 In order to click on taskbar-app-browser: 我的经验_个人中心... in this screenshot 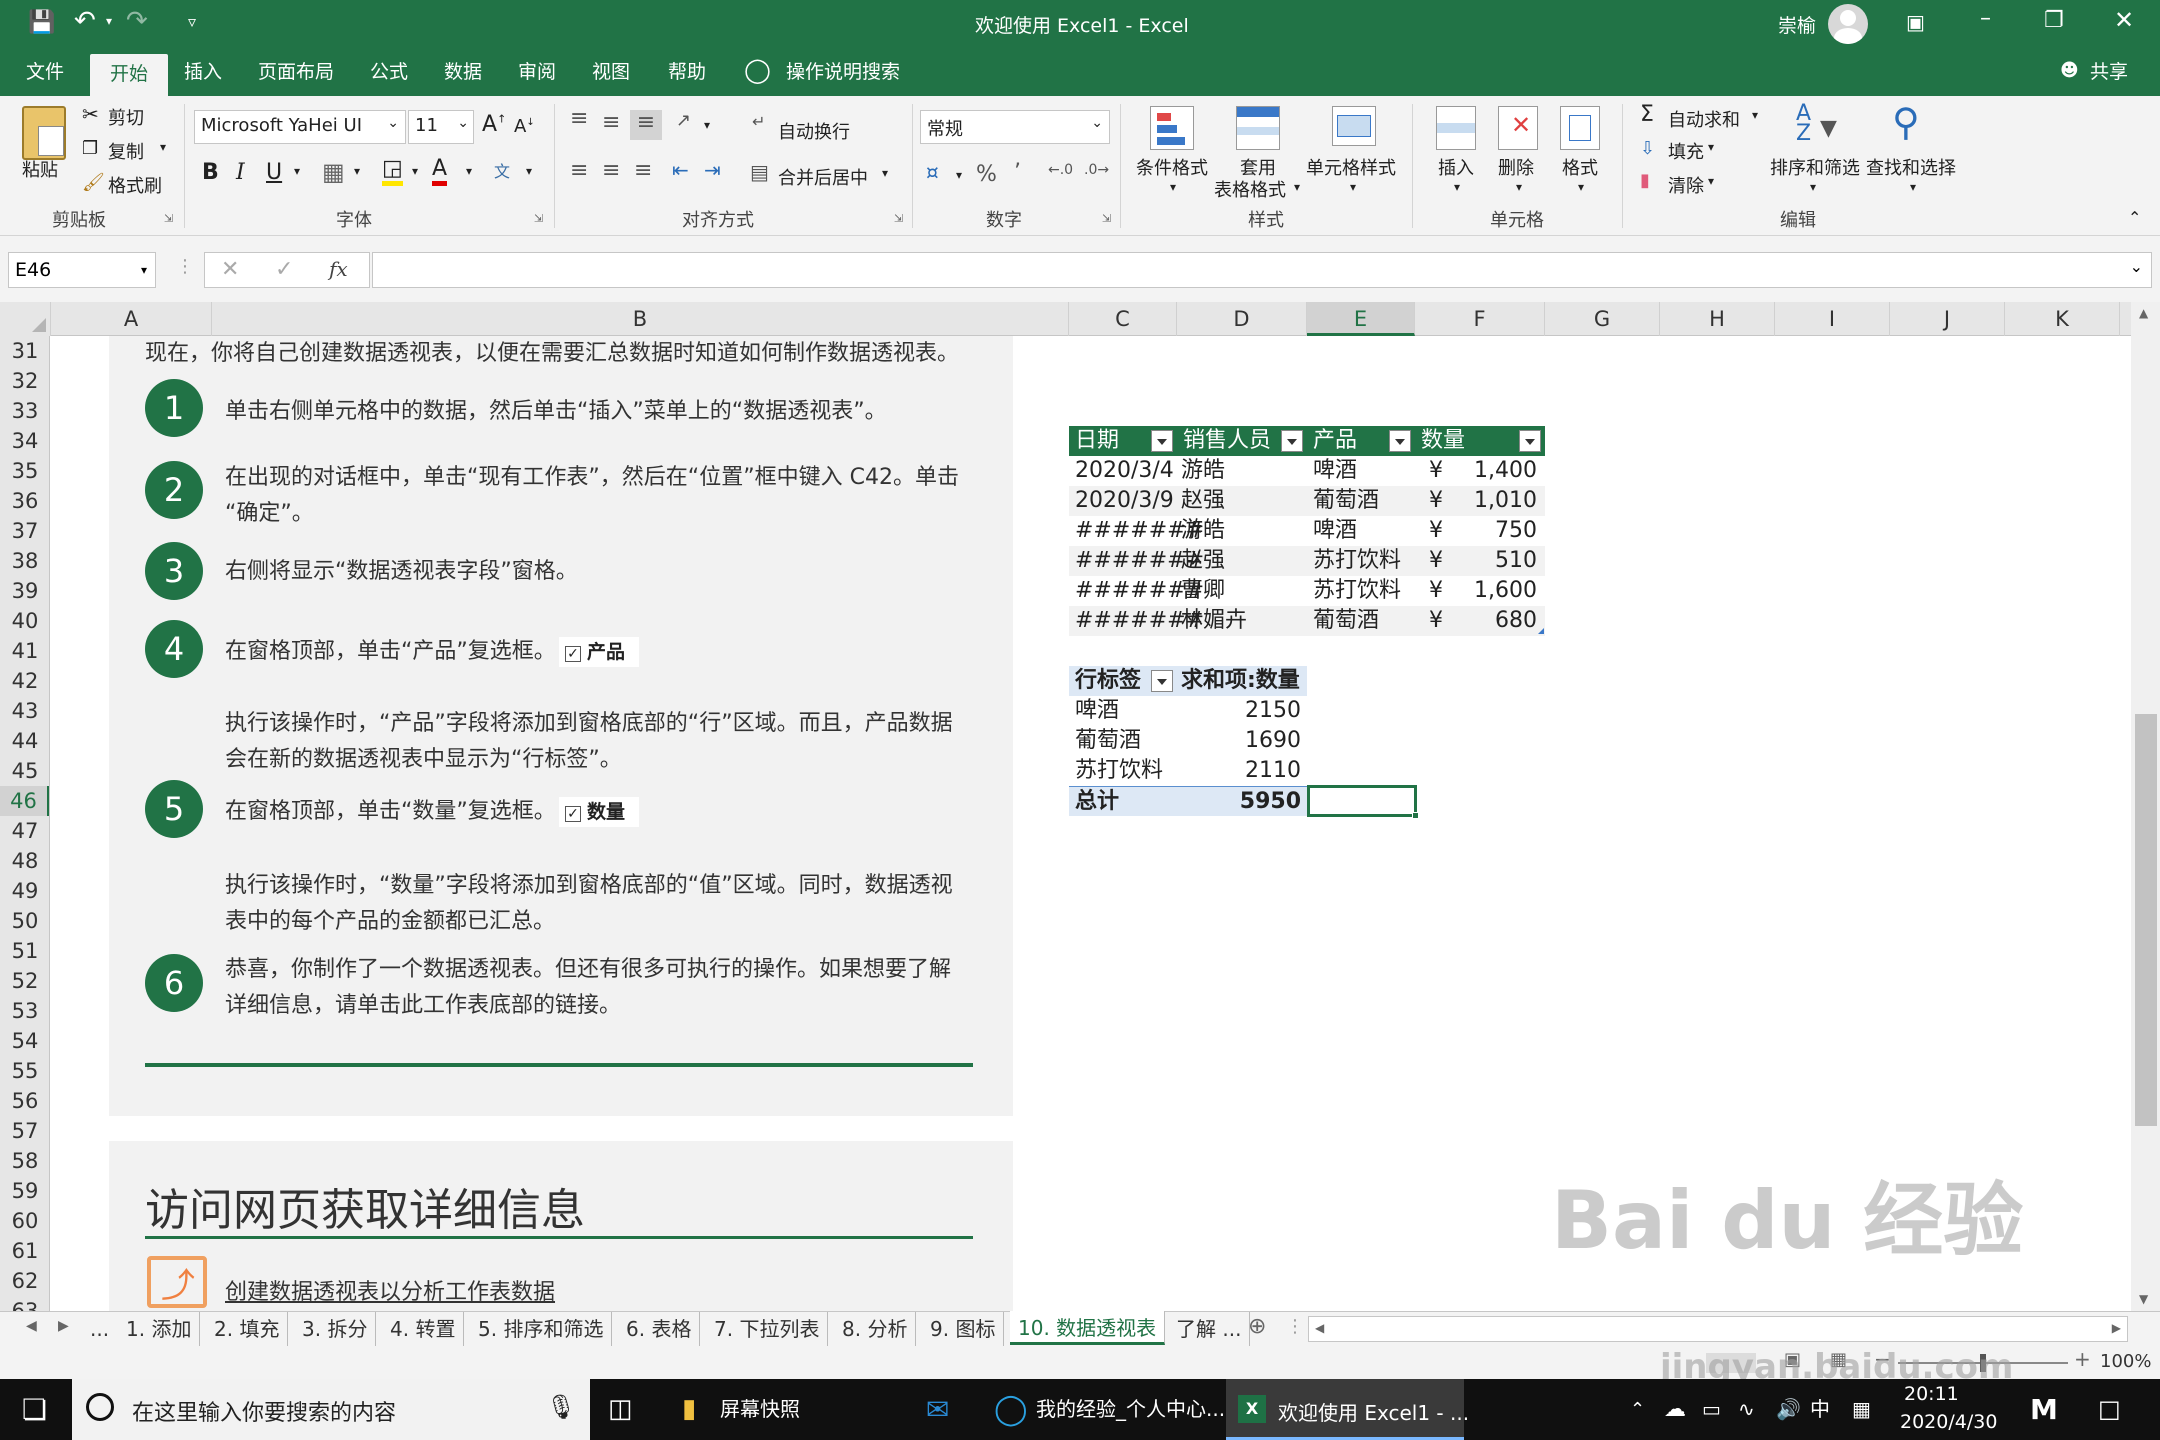, I will do `click(1130, 1409)`.